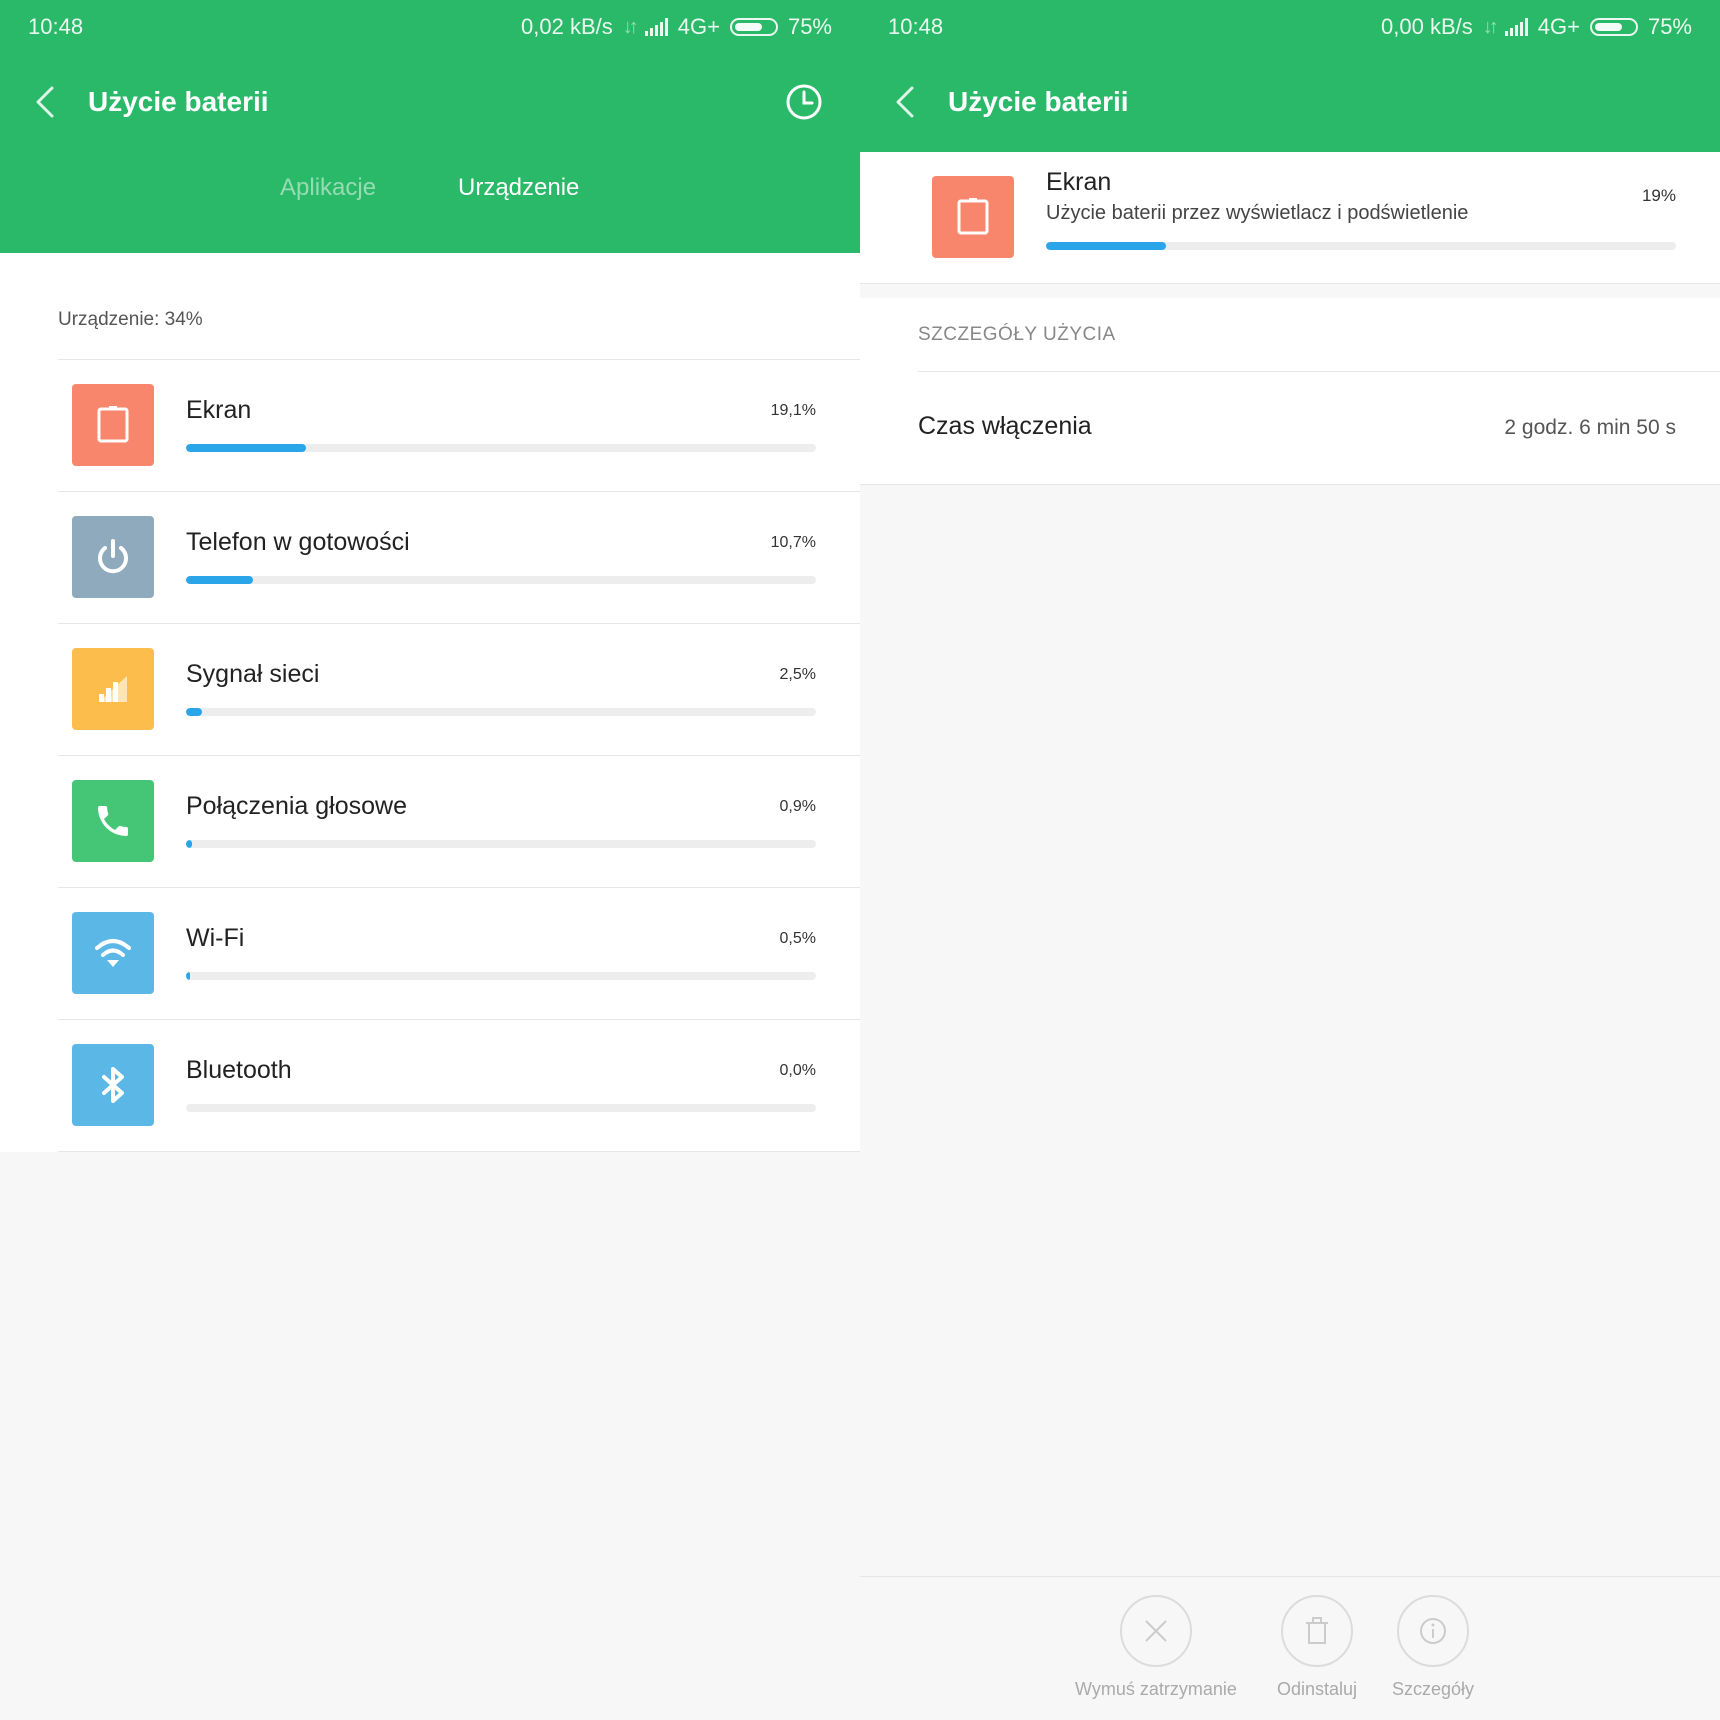 The height and width of the screenshot is (1720, 1720). Describe the element at coordinates (328, 188) in the screenshot. I see `tab-aplikacje: Aplikacje` at that location.